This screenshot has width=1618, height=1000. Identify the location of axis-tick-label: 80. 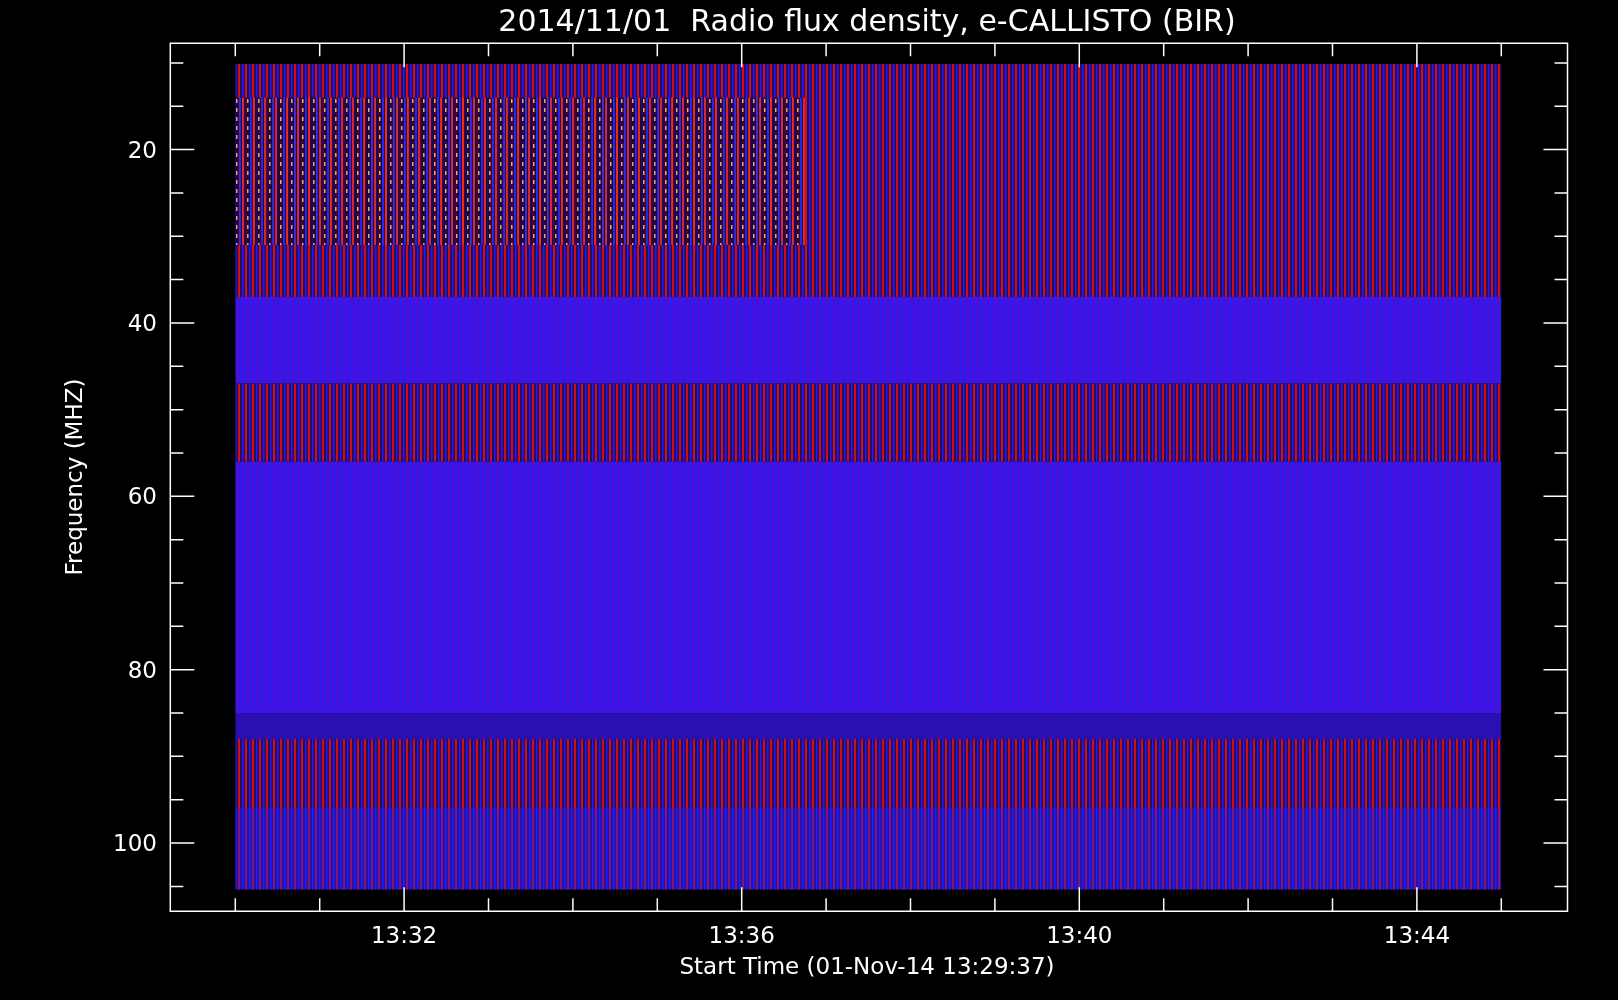
(142, 669).